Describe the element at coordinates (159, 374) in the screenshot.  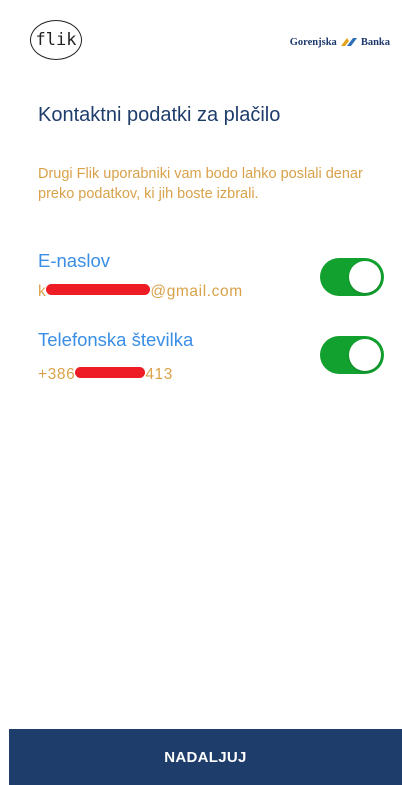
I see `phone-suffix: 413` at that location.